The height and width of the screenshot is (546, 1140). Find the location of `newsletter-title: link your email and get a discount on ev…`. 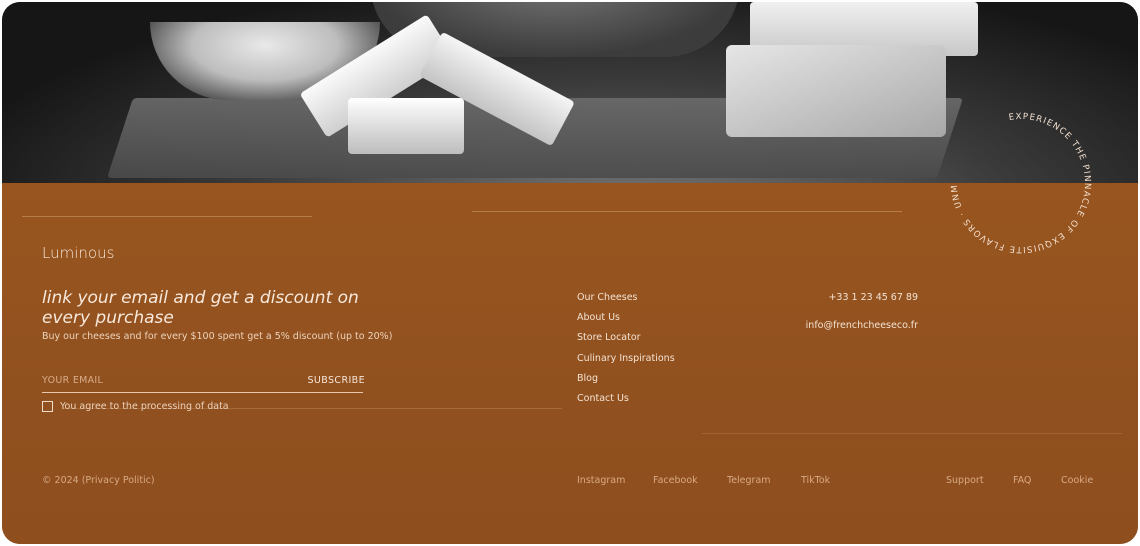

newsletter-title: link your email and get a discount on ev… is located at coordinates (200, 308).